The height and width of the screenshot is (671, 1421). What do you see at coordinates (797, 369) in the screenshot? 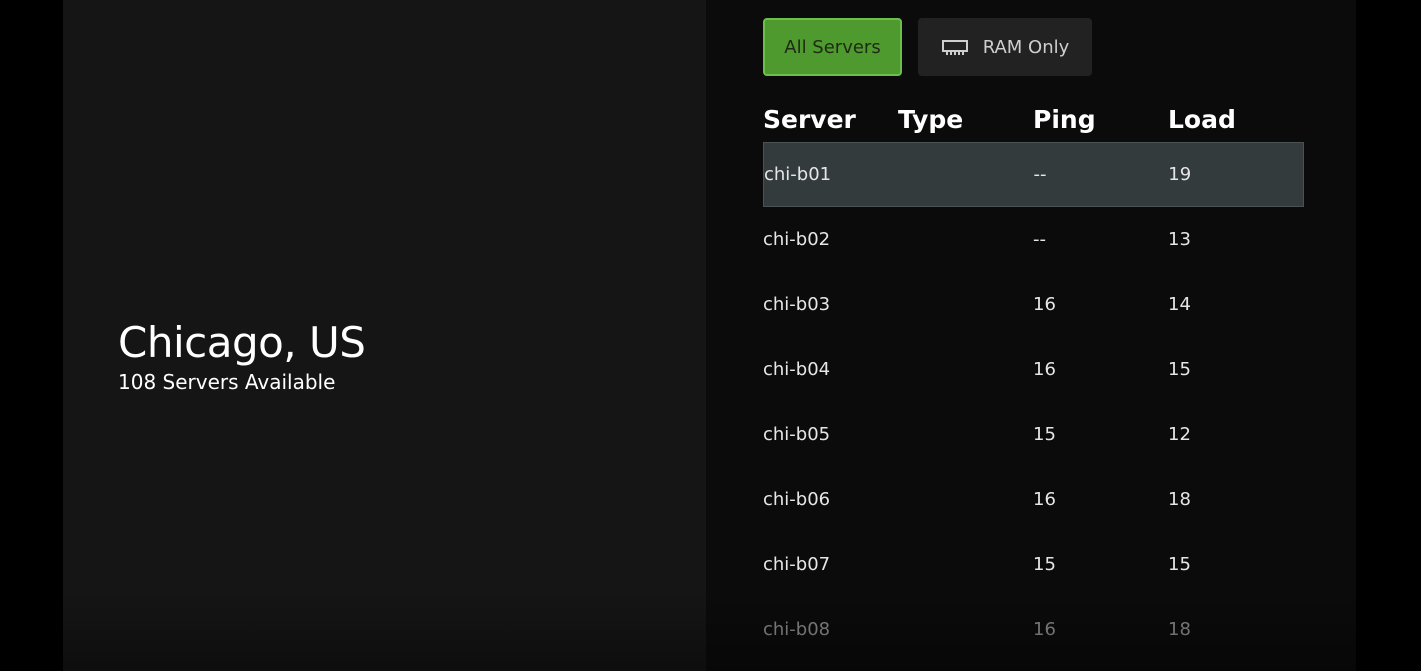
I see `server-name-cell: chi-b04` at bounding box center [797, 369].